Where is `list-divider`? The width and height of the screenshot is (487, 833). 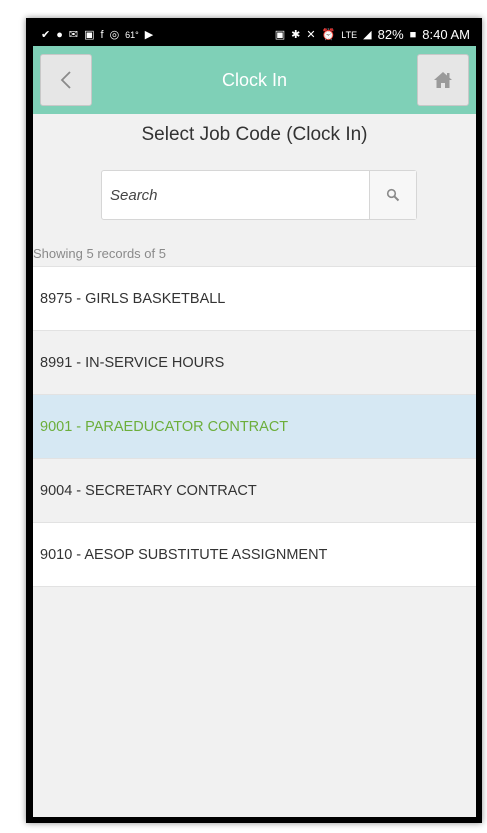
list-divider is located at coordinates (254, 586).